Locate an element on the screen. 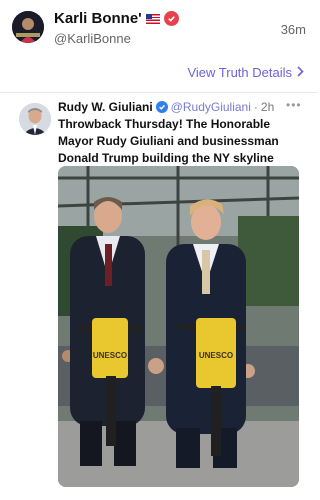 This screenshot has width=320, height=500. author-name-row: Karli Bonne' is located at coordinates (116, 18).